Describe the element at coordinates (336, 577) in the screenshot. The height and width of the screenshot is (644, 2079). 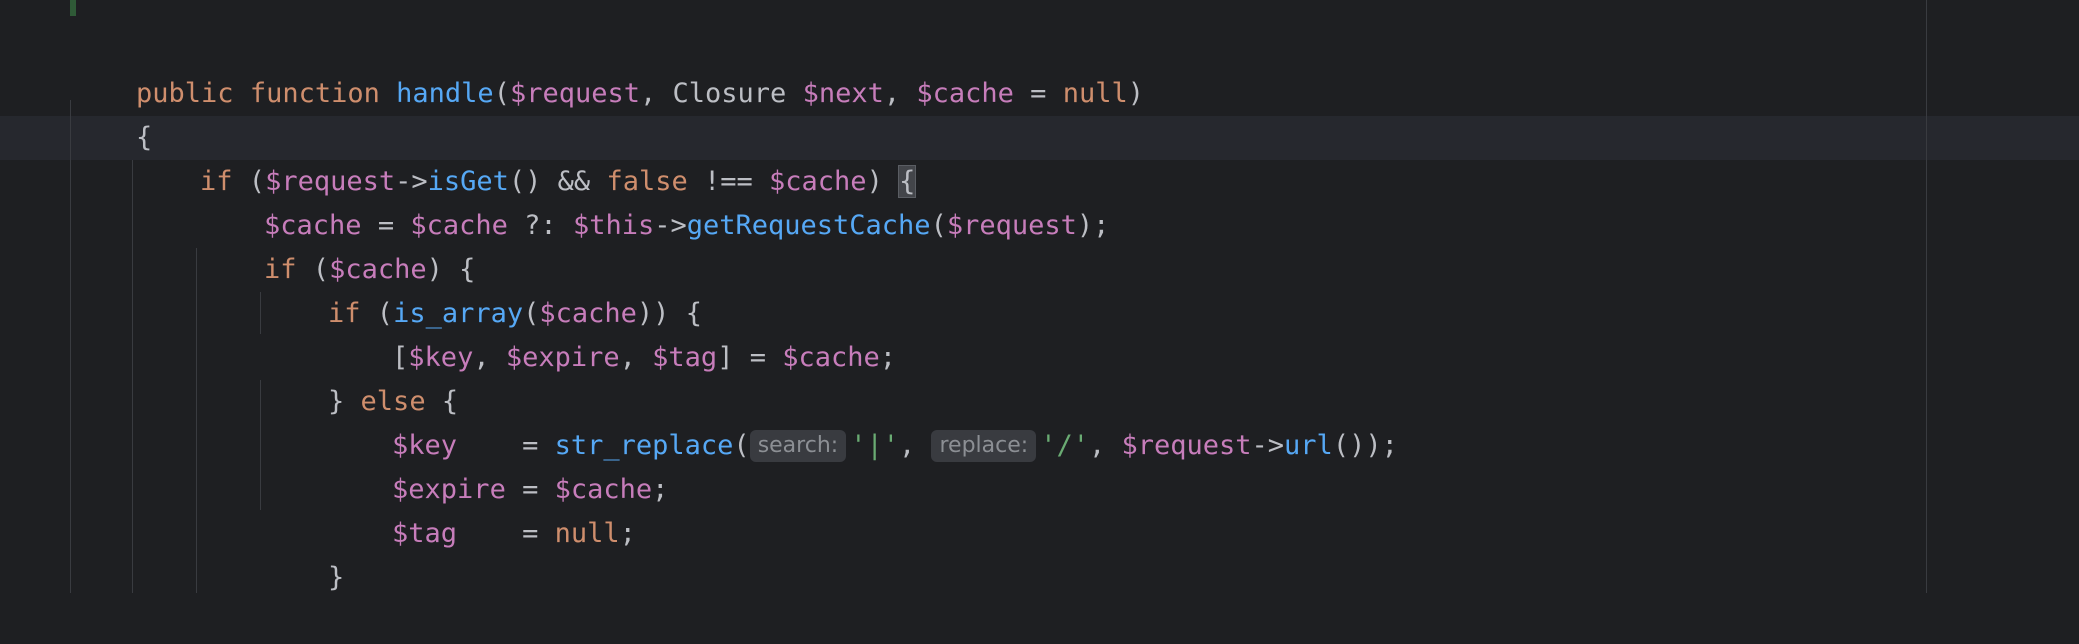
I see `code-token: }` at that location.